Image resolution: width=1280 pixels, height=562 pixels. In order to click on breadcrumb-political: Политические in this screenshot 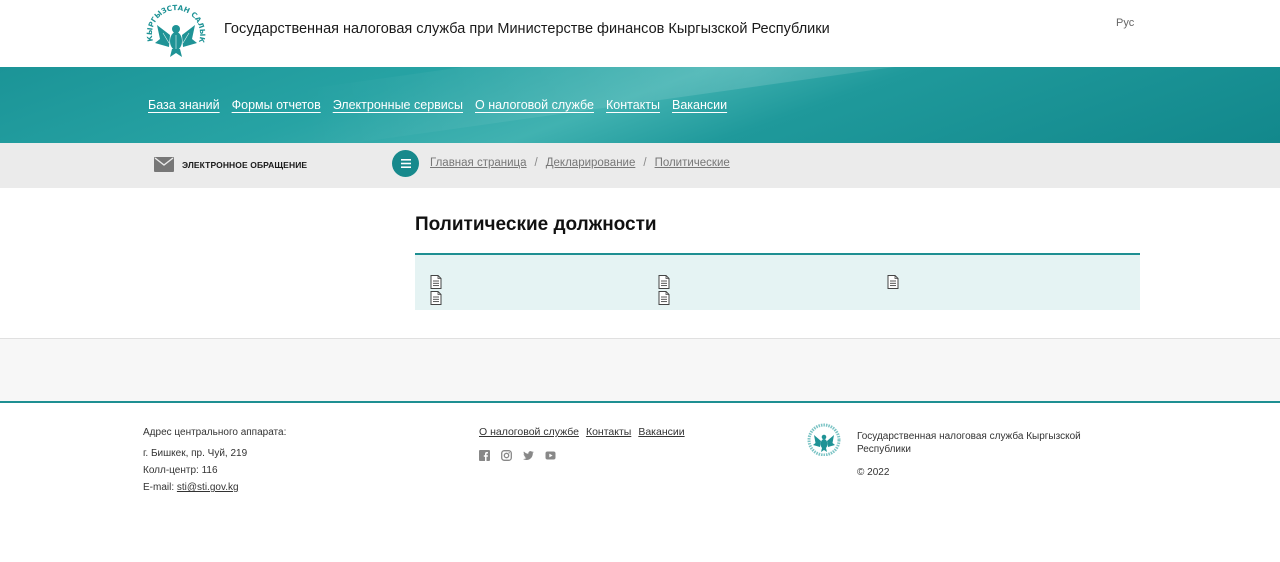, I will do `click(692, 163)`.